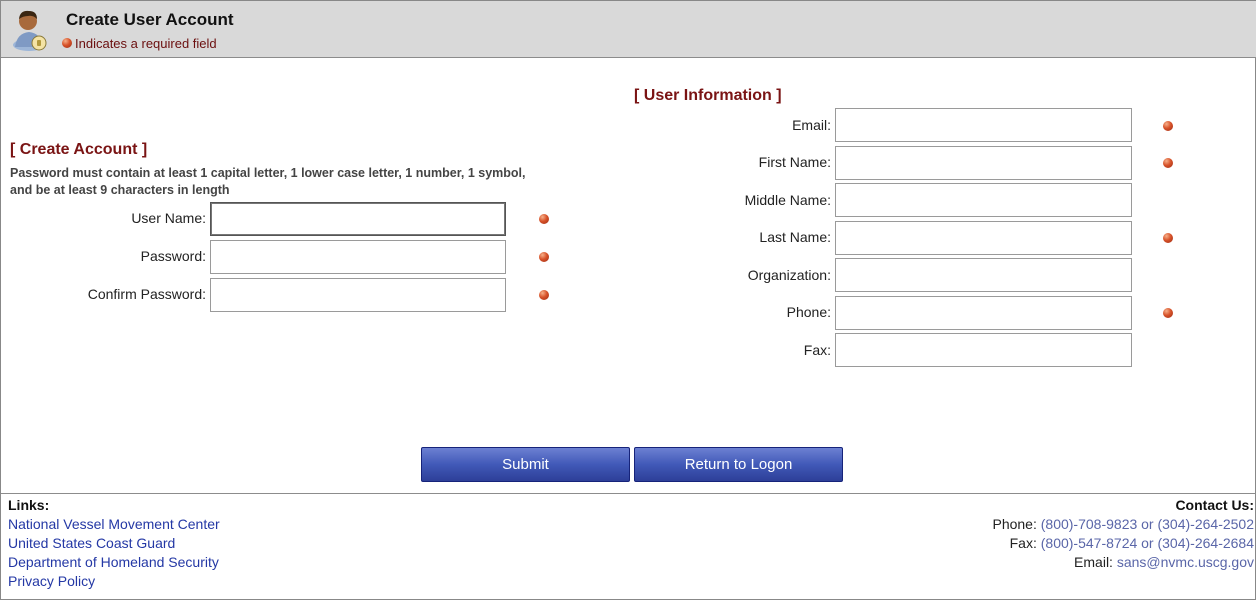 This screenshot has width=1258, height=602. What do you see at coordinates (817, 350) in the screenshot?
I see `fax-label: Fax:` at bounding box center [817, 350].